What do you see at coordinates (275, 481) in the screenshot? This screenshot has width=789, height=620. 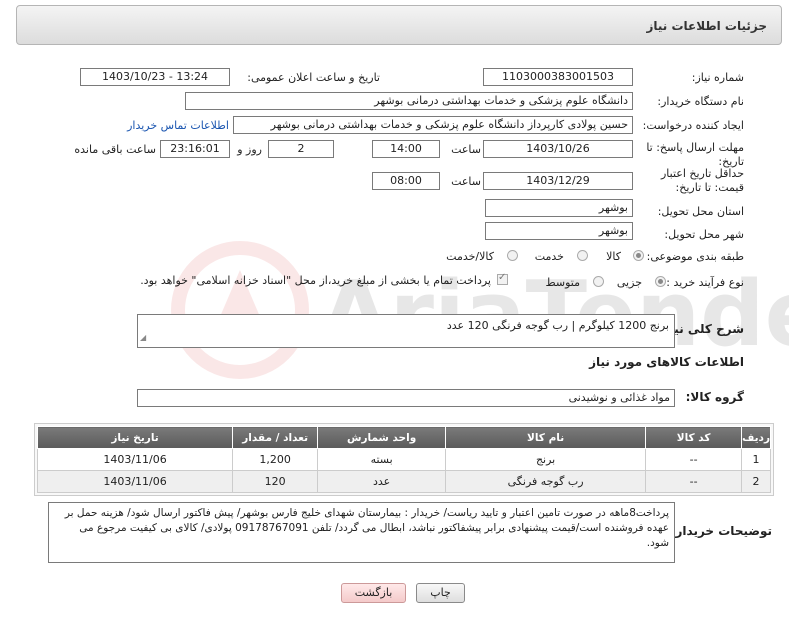 I see `cell-qty: 120` at bounding box center [275, 481].